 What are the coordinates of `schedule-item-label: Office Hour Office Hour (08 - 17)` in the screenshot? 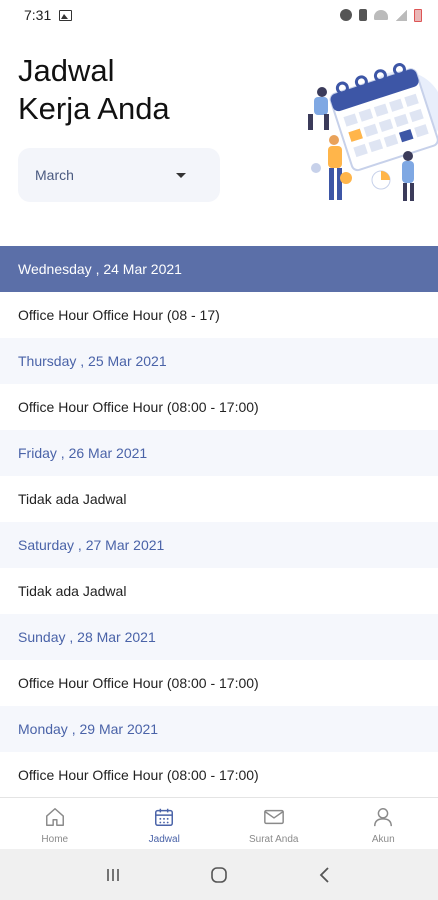 It's located at (119, 315).